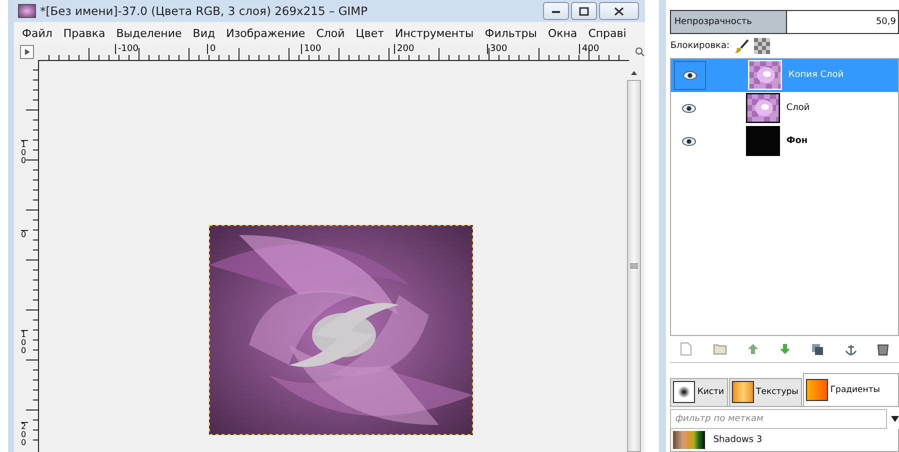  Describe the element at coordinates (589, 49) in the screenshot. I see `ruler-label: 400` at that location.